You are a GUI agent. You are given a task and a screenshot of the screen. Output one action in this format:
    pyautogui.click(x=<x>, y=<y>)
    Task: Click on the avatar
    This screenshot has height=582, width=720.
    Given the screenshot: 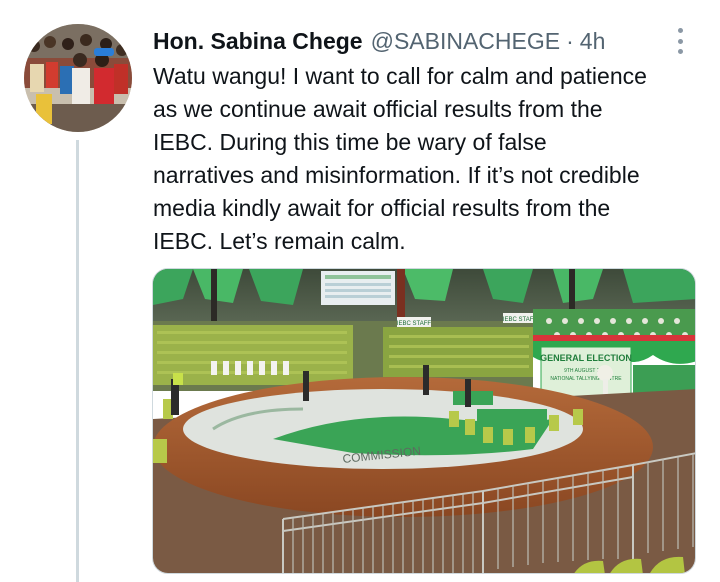 What is the action you would take?
    pyautogui.click(x=78, y=78)
    